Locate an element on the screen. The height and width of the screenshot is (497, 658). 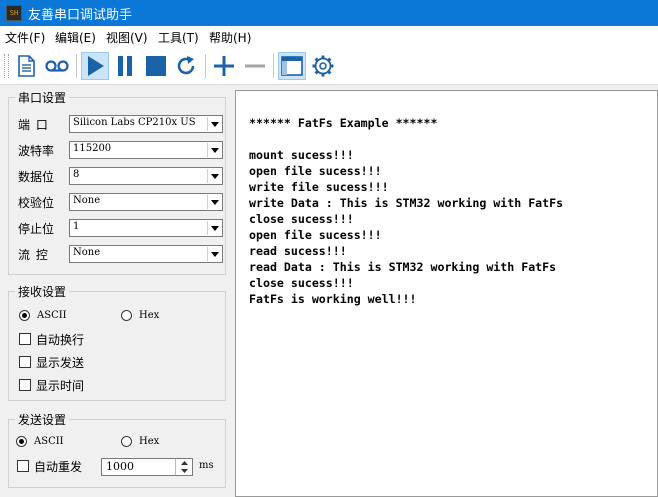
toolbar is located at coordinates (329, 66).